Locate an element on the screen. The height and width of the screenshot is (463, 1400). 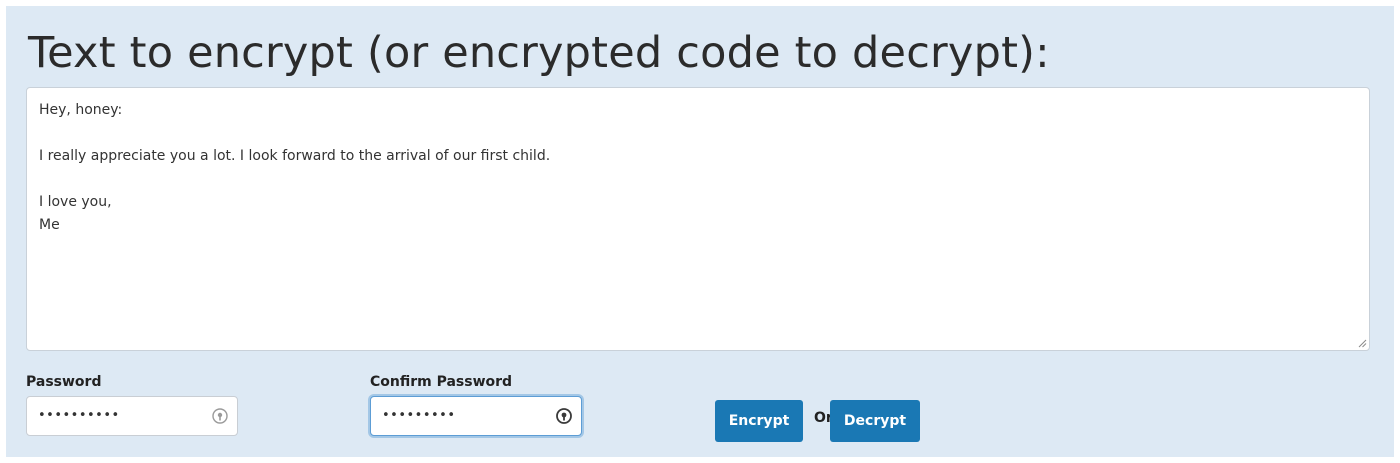
confirm-password-input: ••••••••• is located at coordinates (476, 416).